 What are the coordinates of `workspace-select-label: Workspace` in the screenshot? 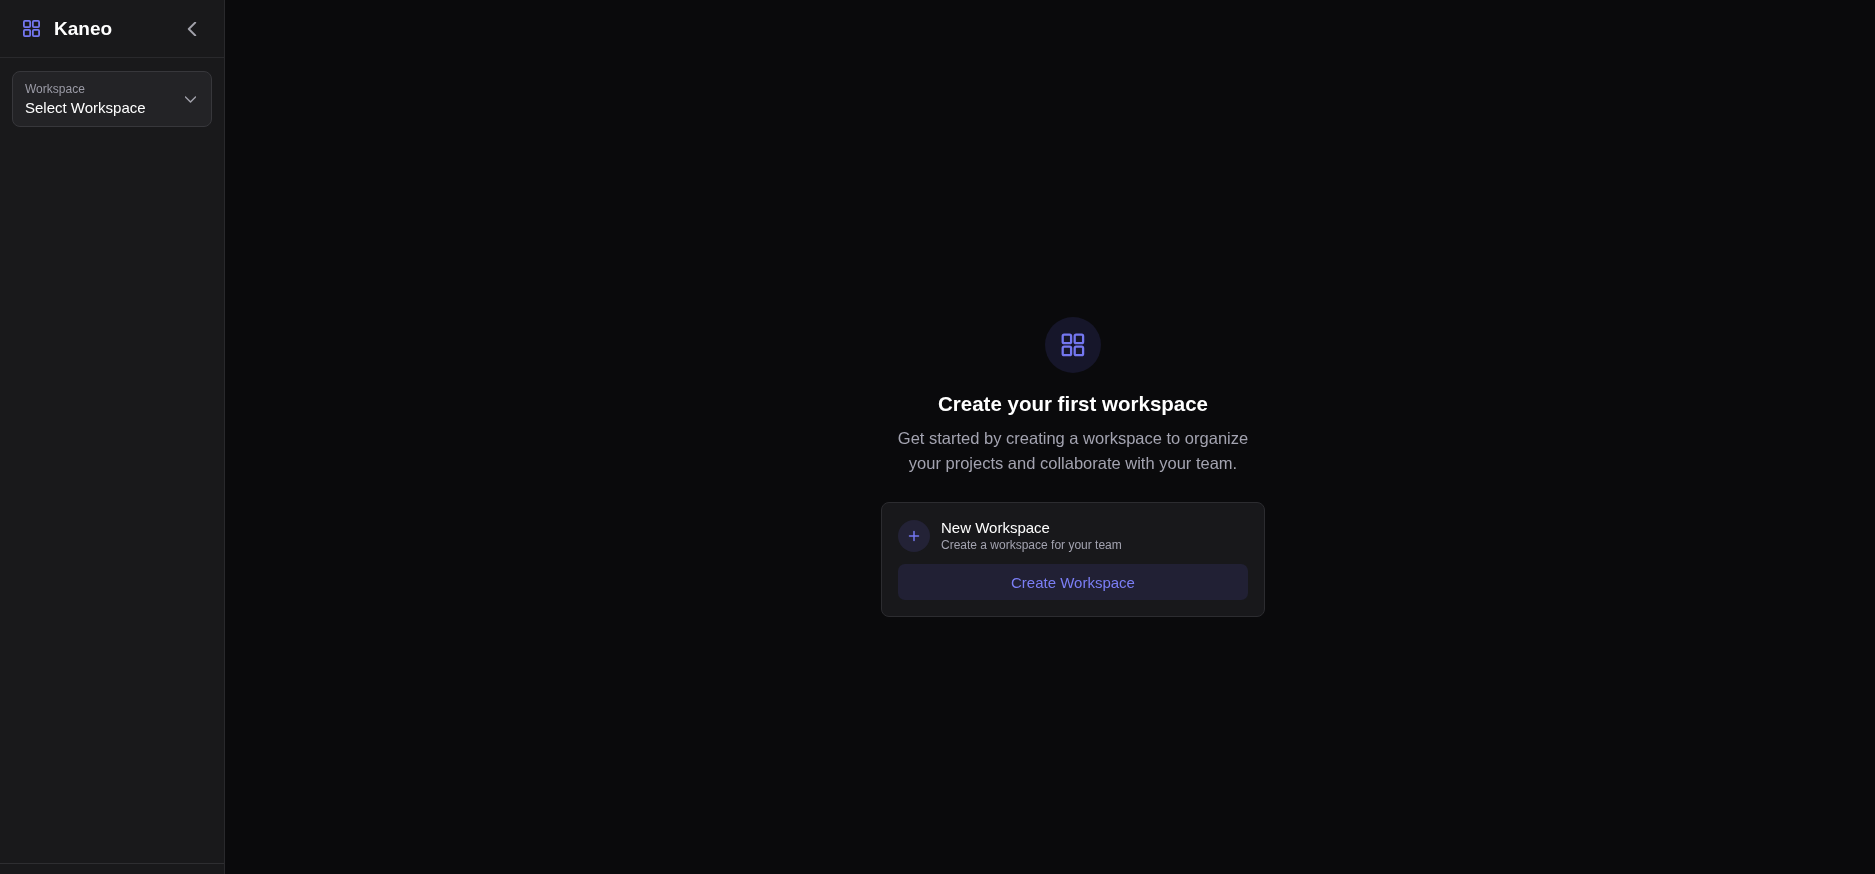 It's located at (55, 89).